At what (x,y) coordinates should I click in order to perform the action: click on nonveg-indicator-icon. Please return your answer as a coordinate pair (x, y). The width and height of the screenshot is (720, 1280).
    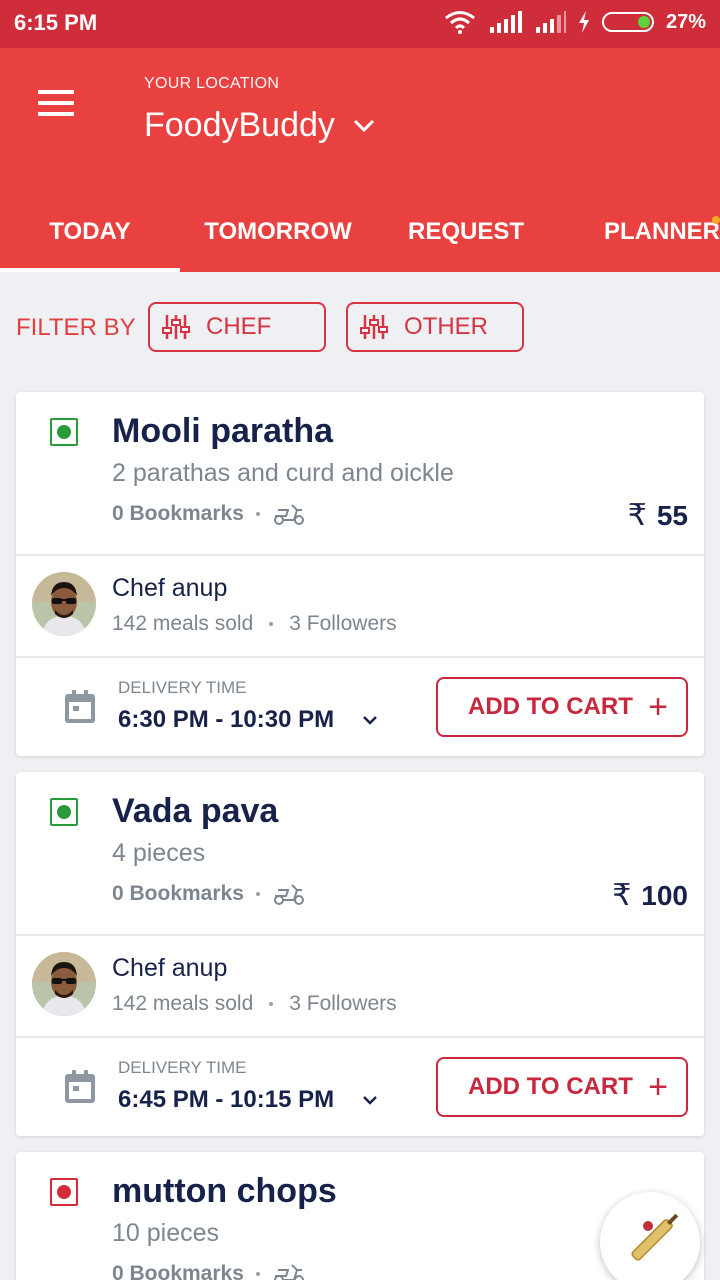
    Looking at the image, I should click on (64, 1192).